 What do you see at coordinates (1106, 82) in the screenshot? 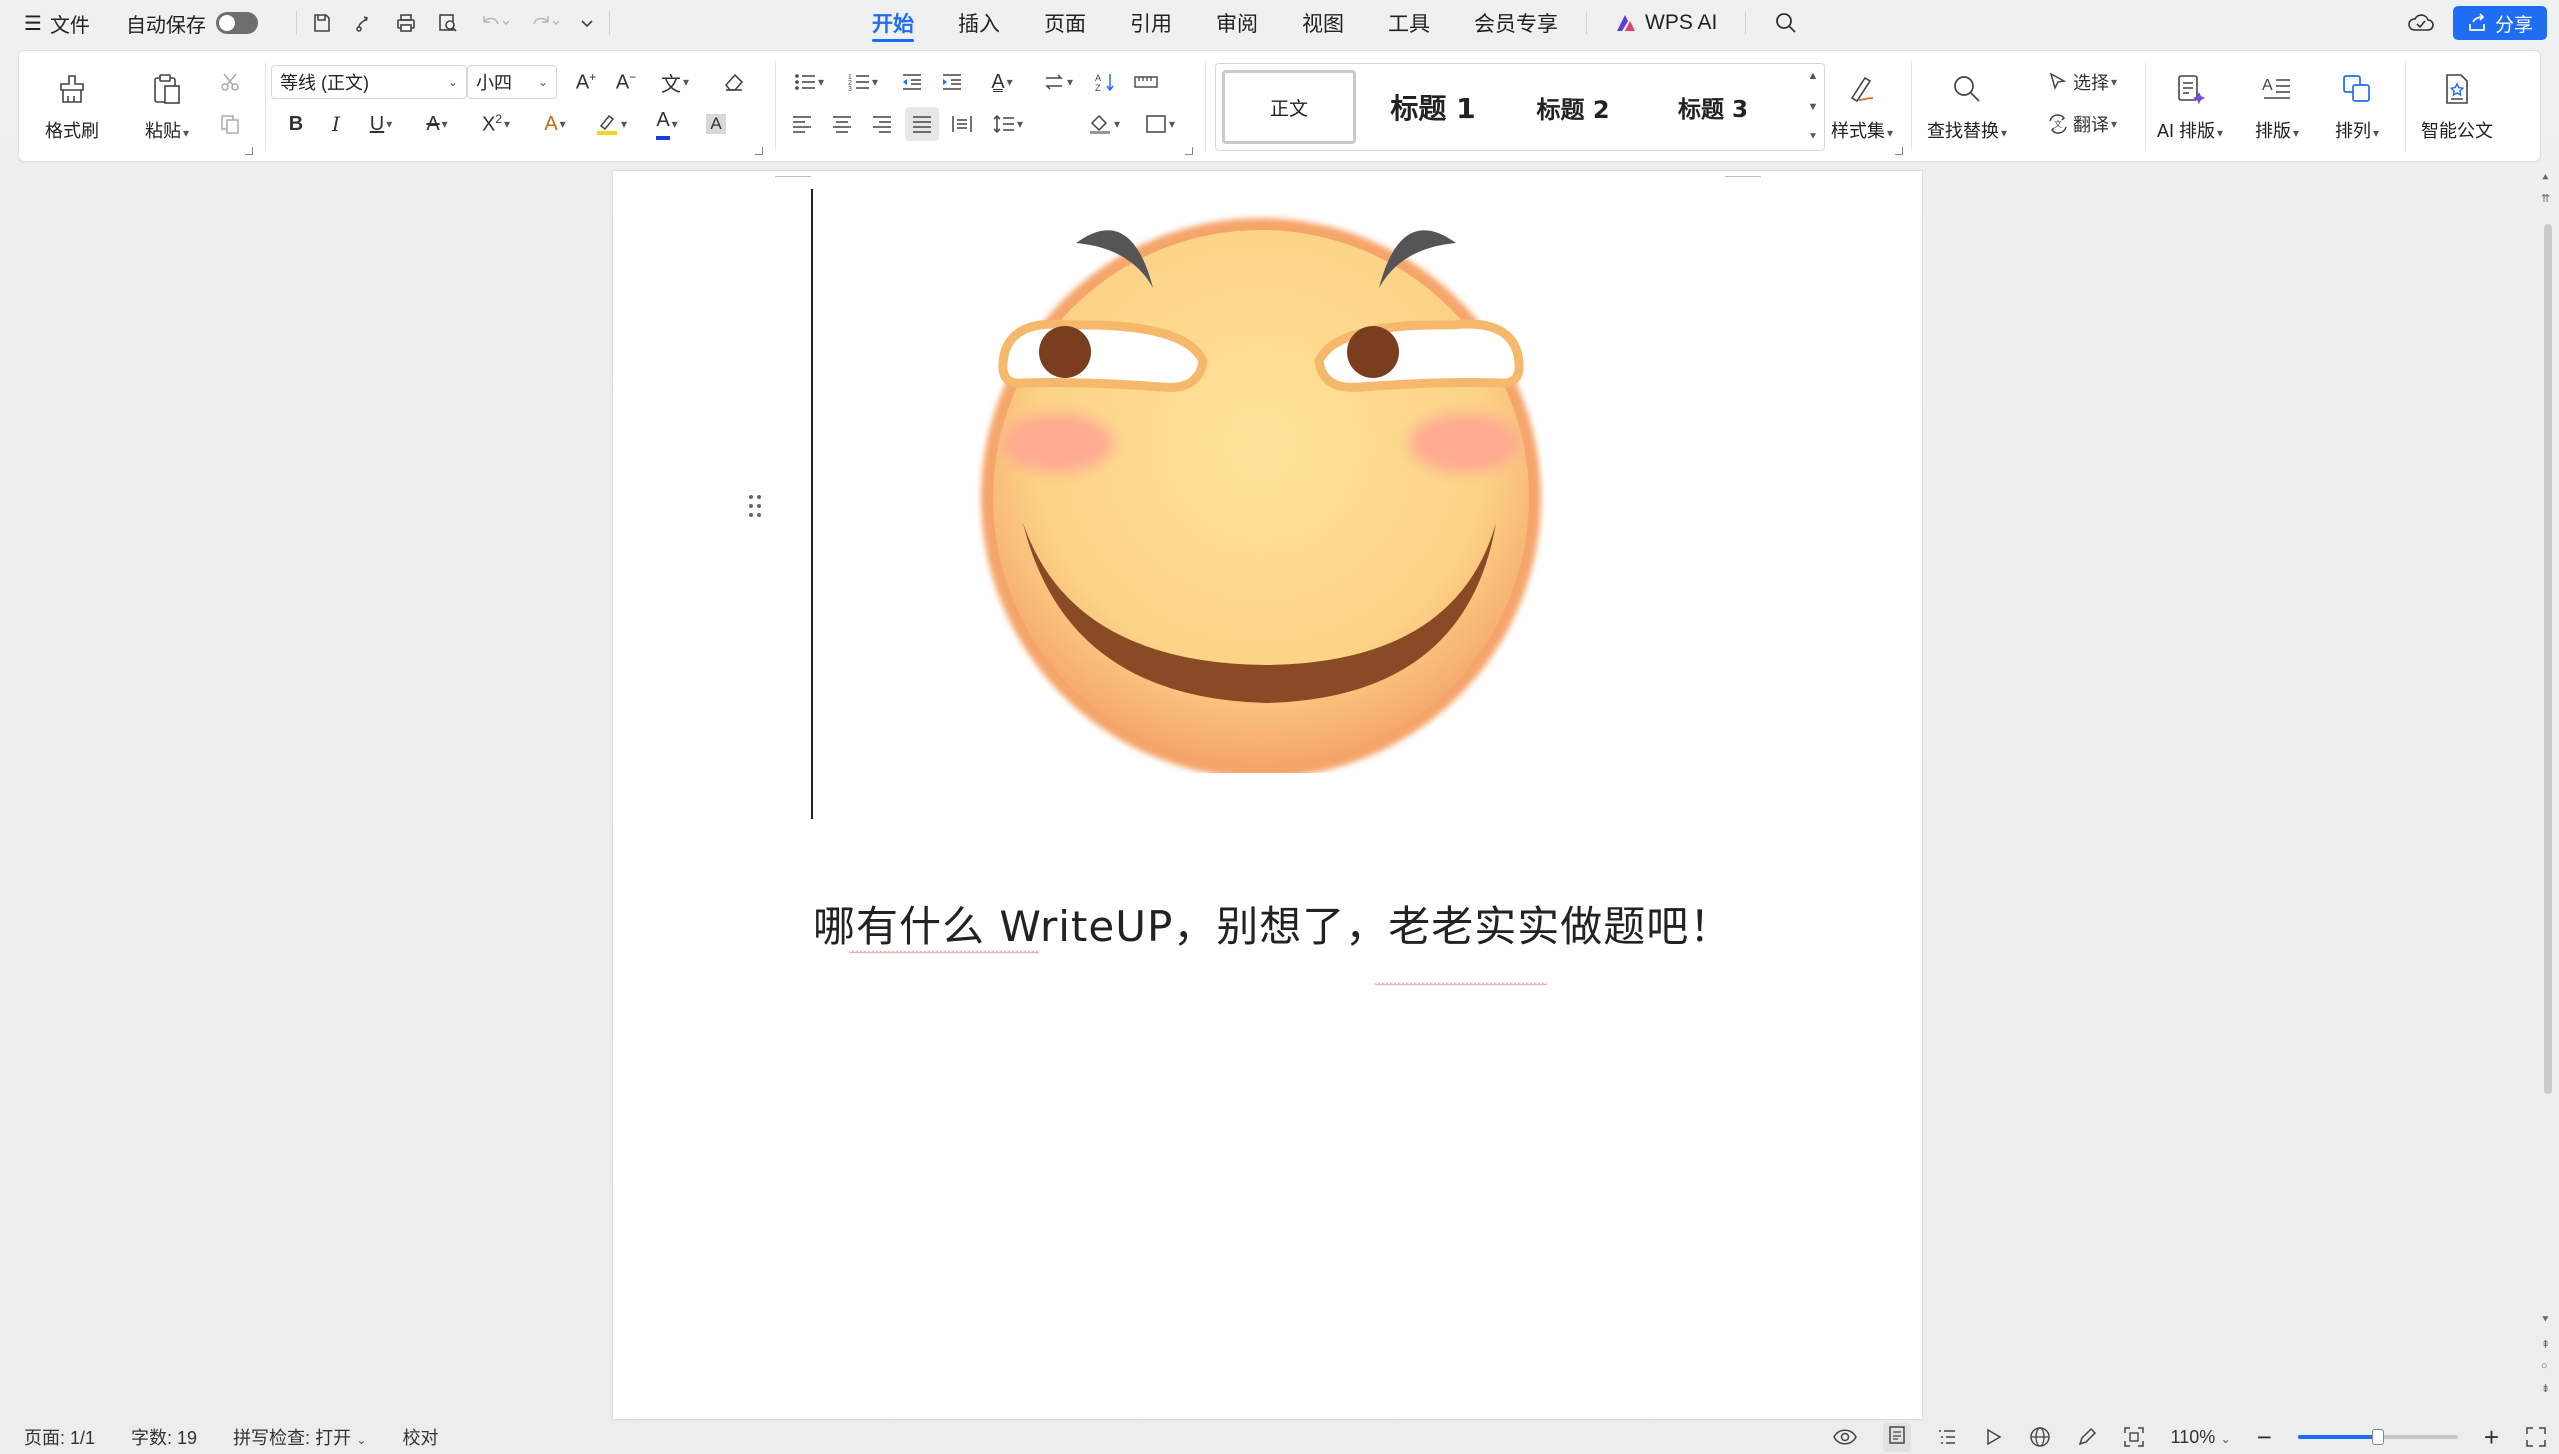
I see `sort-button: AZ` at bounding box center [1106, 82].